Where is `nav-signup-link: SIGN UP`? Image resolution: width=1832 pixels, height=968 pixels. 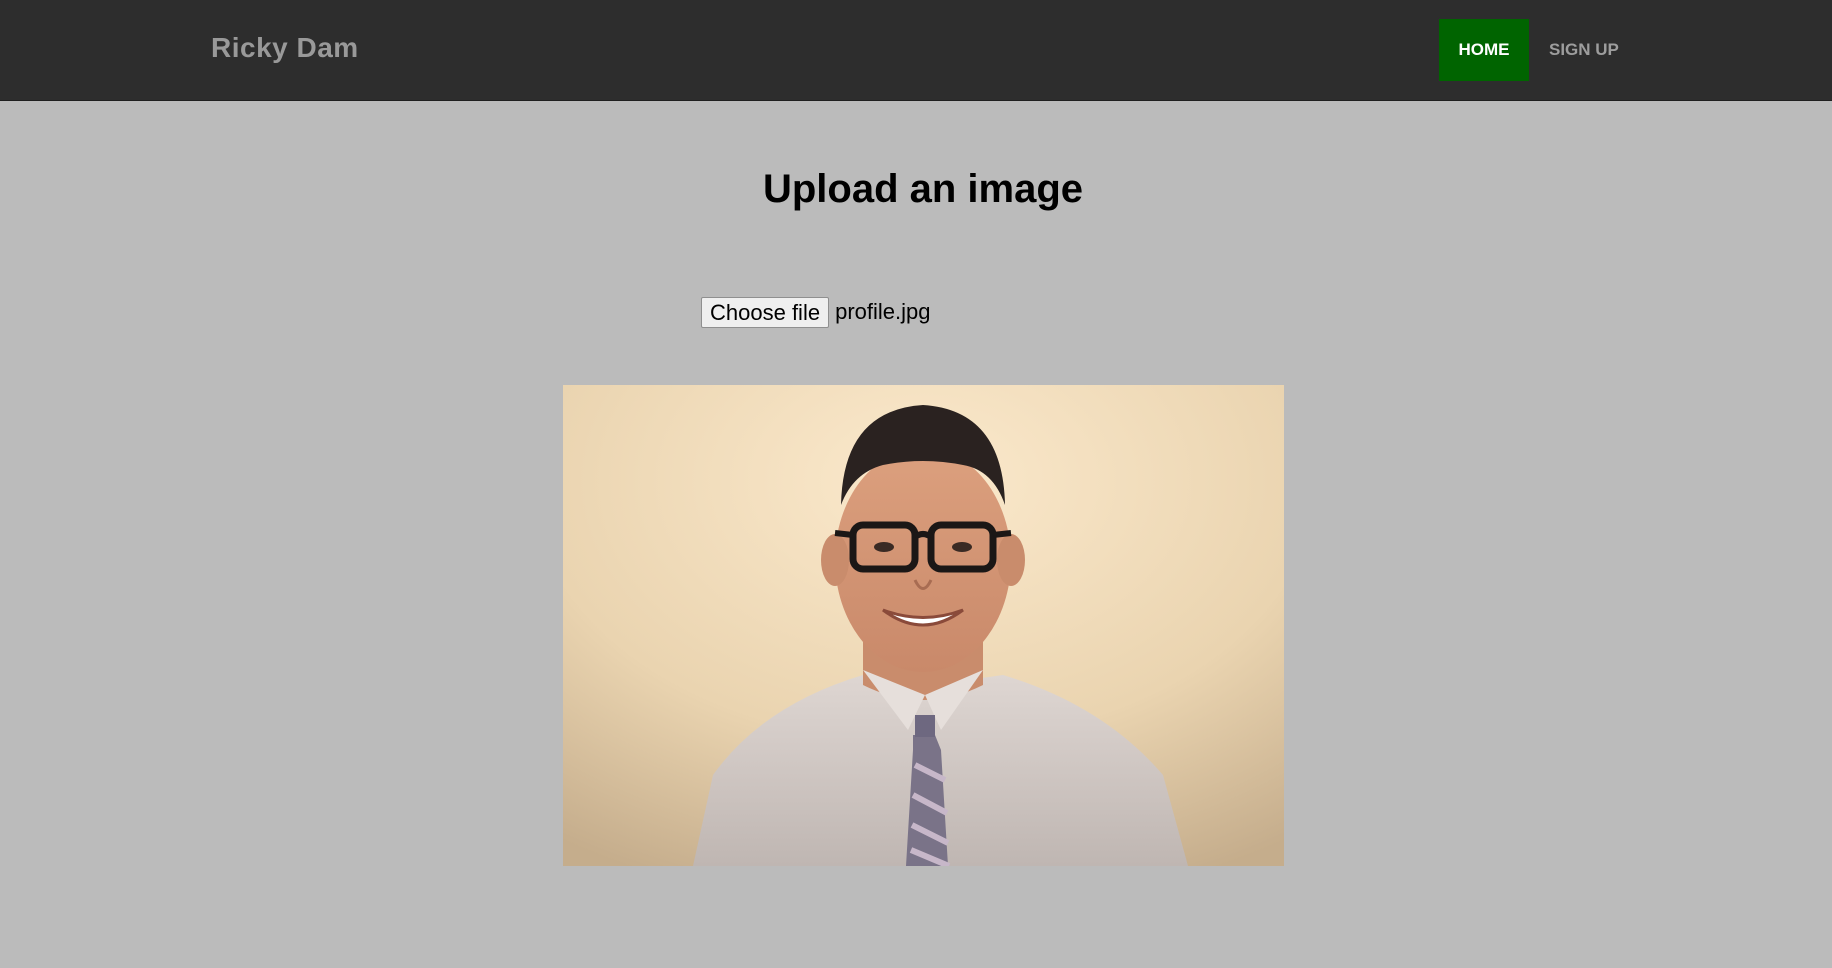
nav-signup-link: SIGN UP is located at coordinates (1584, 50).